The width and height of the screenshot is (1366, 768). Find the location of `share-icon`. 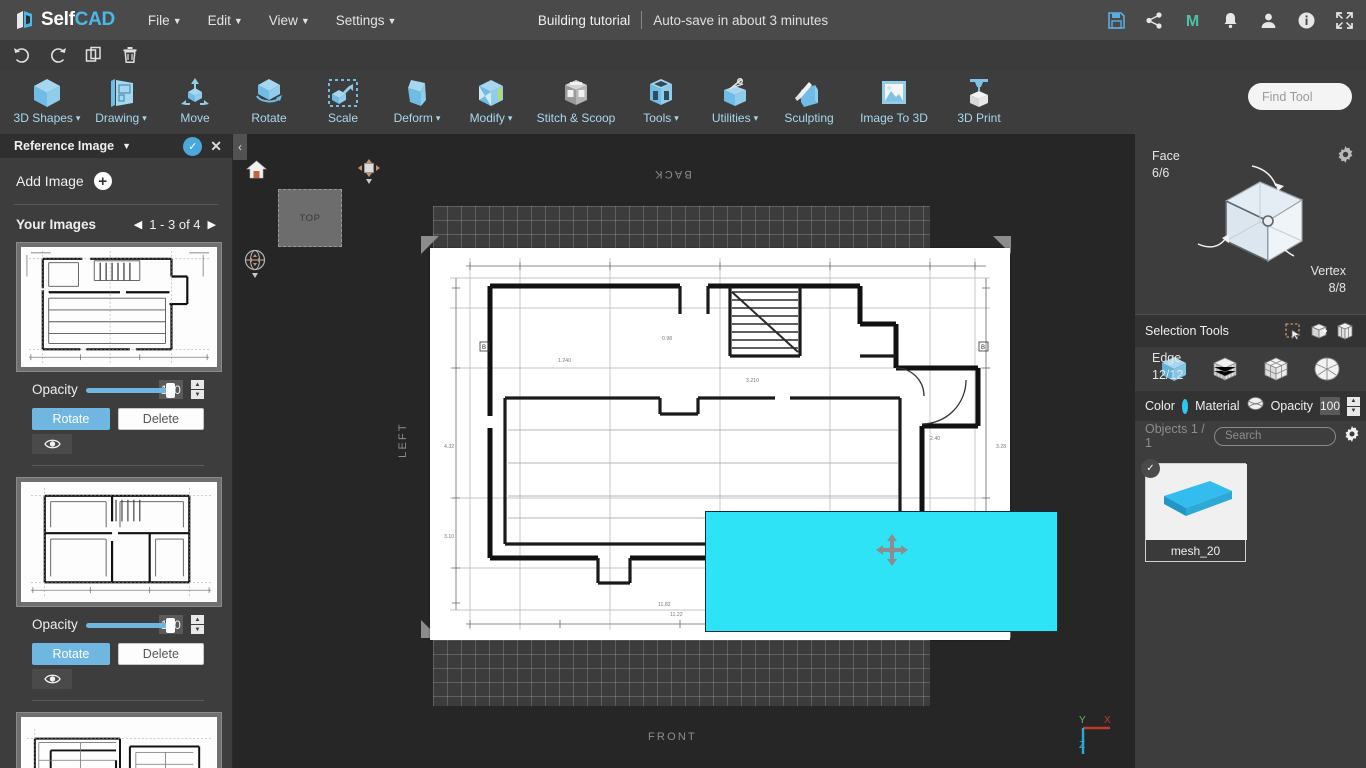

share-icon is located at coordinates (1154, 20).